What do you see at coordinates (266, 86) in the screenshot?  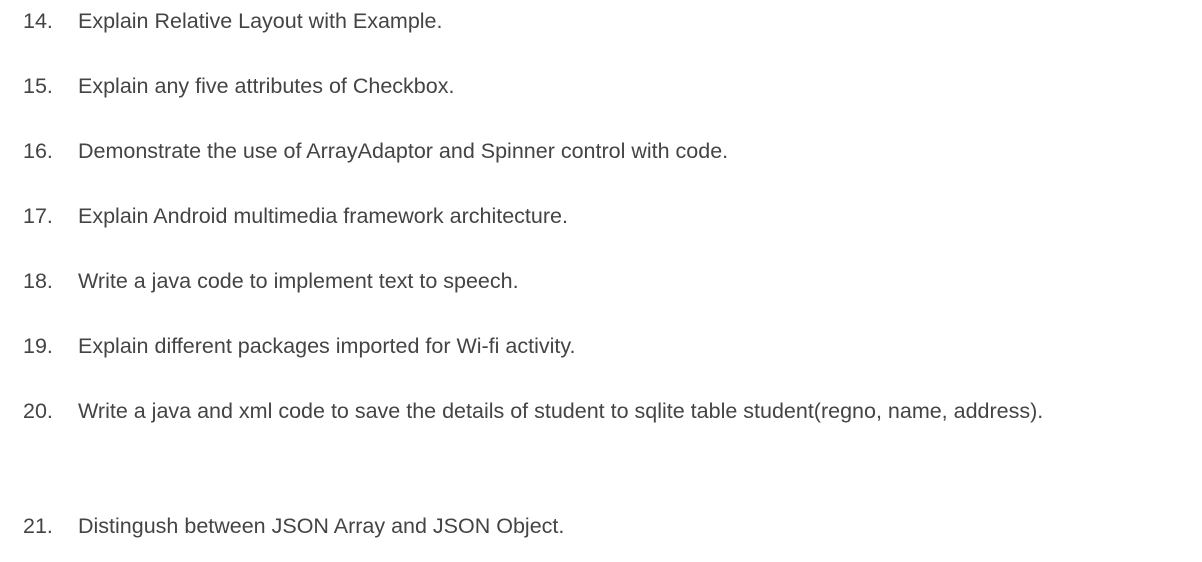 I see `question-text: Explain any five attributes of Checkbox.` at bounding box center [266, 86].